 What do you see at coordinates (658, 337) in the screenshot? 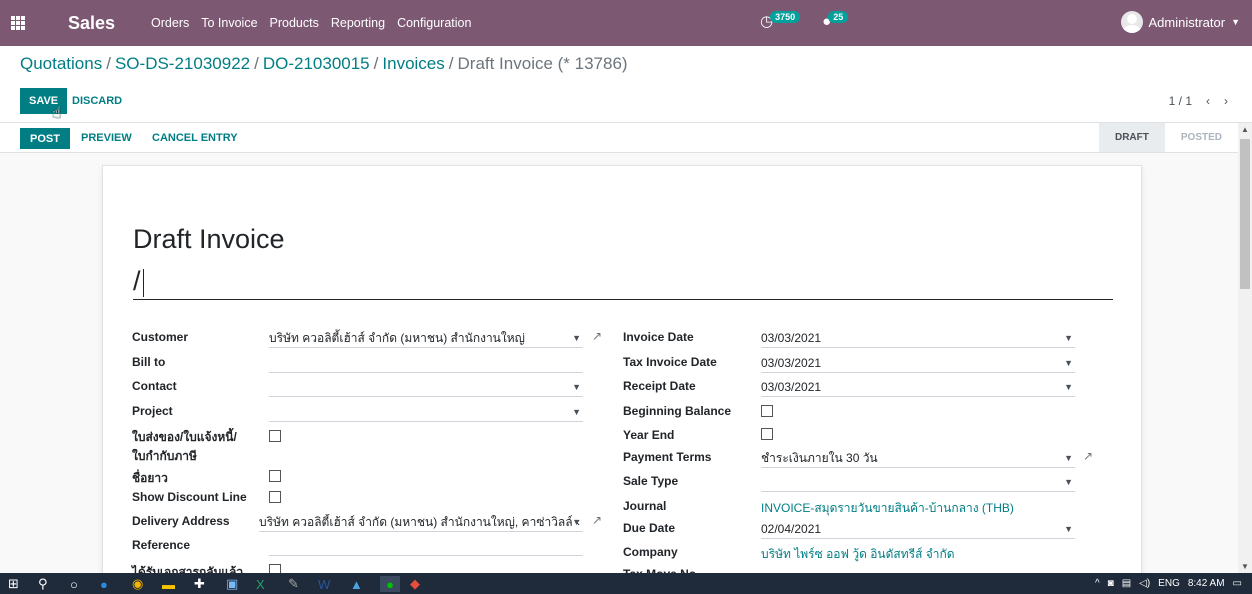
I see `invoice-date-label: Invoice Date` at bounding box center [658, 337].